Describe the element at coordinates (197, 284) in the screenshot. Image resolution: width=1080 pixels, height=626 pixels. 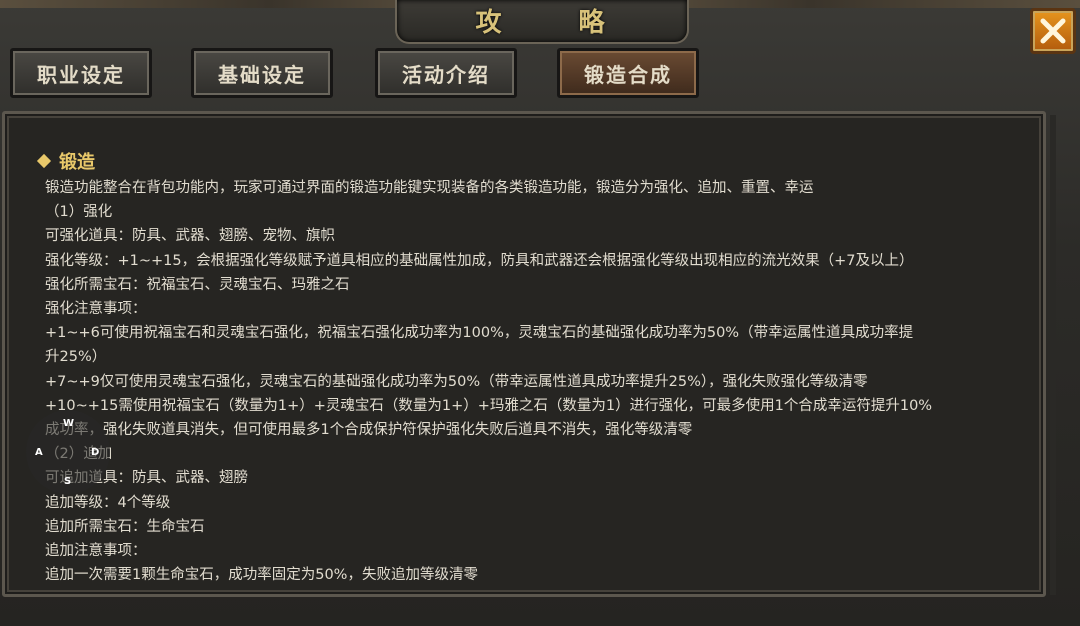
I see `guide-line: 强化所需宝石：祝福宝石、灵魂宝石、玛雅之石` at that location.